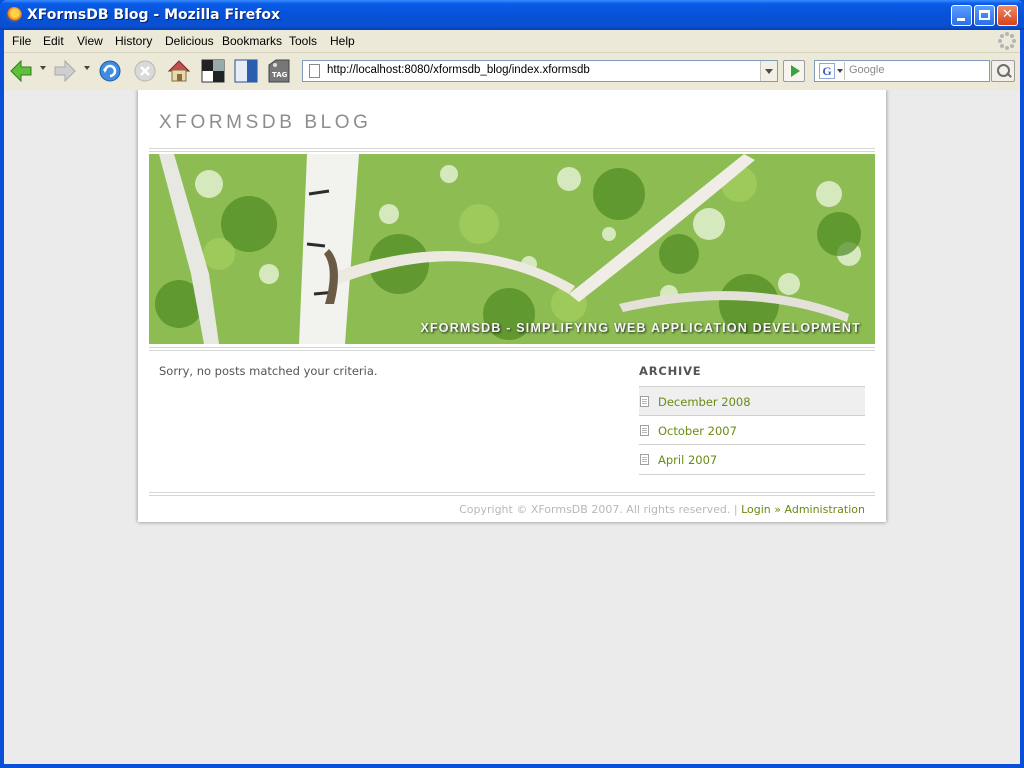 This screenshot has width=1024, height=768. Describe the element at coordinates (961, 19) in the screenshot. I see `minimize-icon` at that location.